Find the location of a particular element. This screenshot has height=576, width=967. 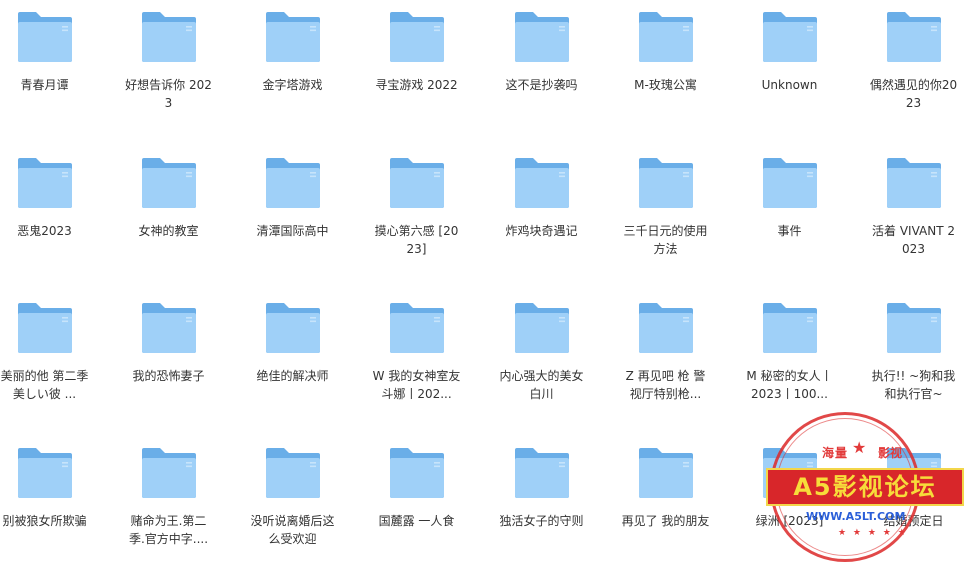

folder-label: 青春月谭 is located at coordinates (44, 85).